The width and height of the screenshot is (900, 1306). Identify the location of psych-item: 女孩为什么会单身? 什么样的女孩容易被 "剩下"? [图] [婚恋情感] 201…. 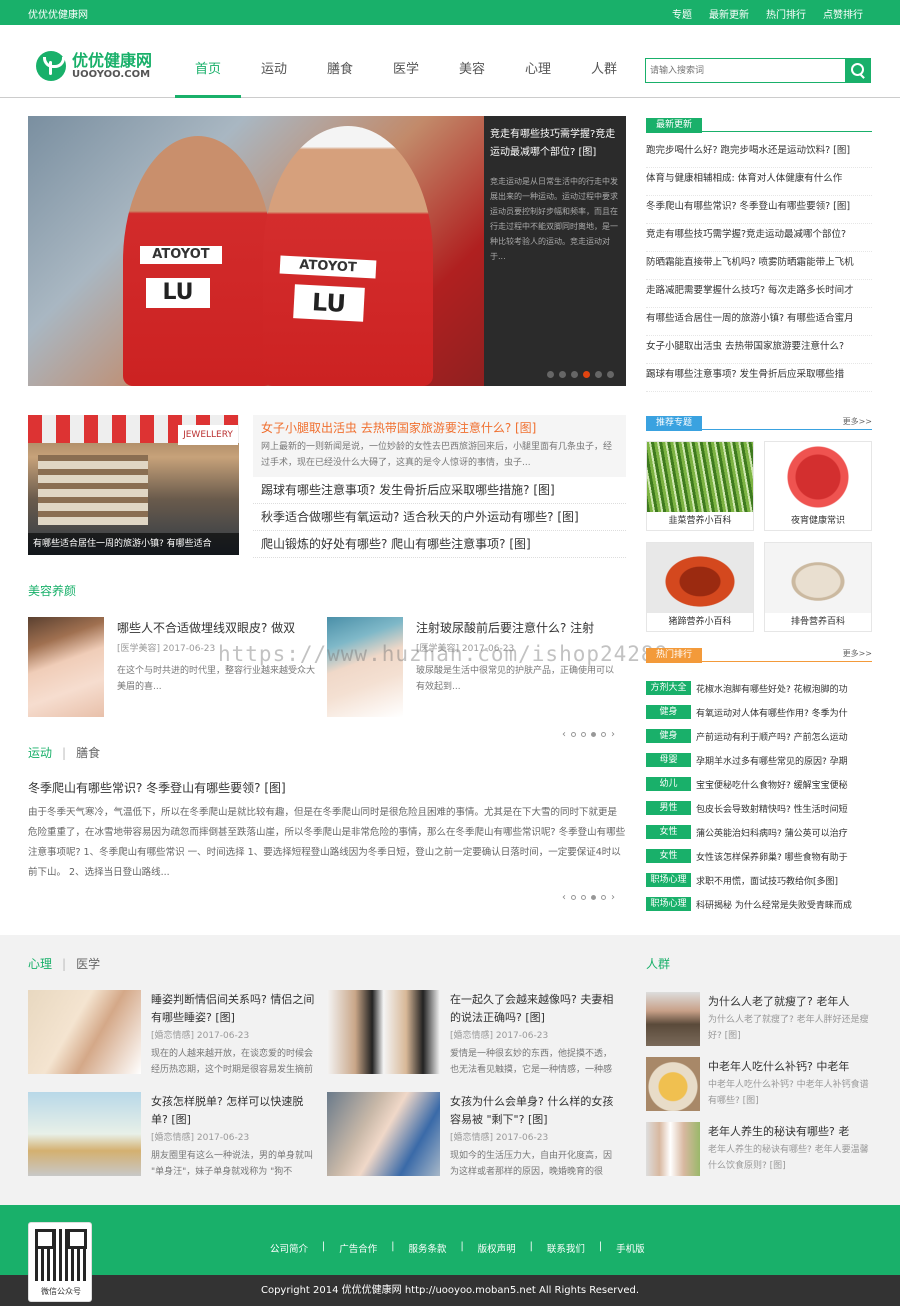
(472, 1135).